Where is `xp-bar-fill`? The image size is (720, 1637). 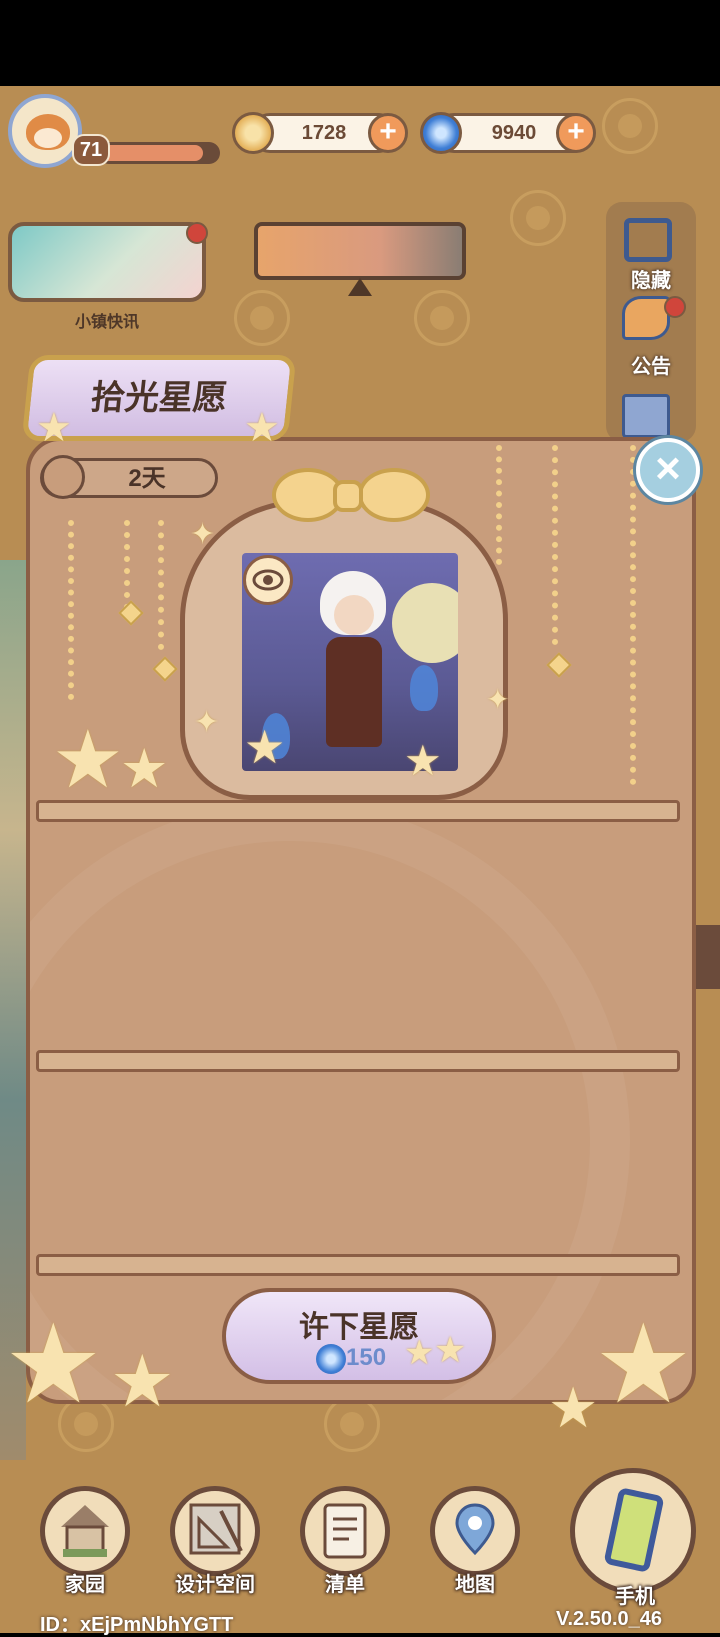
xp-bar-fill is located at coordinates (150, 153).